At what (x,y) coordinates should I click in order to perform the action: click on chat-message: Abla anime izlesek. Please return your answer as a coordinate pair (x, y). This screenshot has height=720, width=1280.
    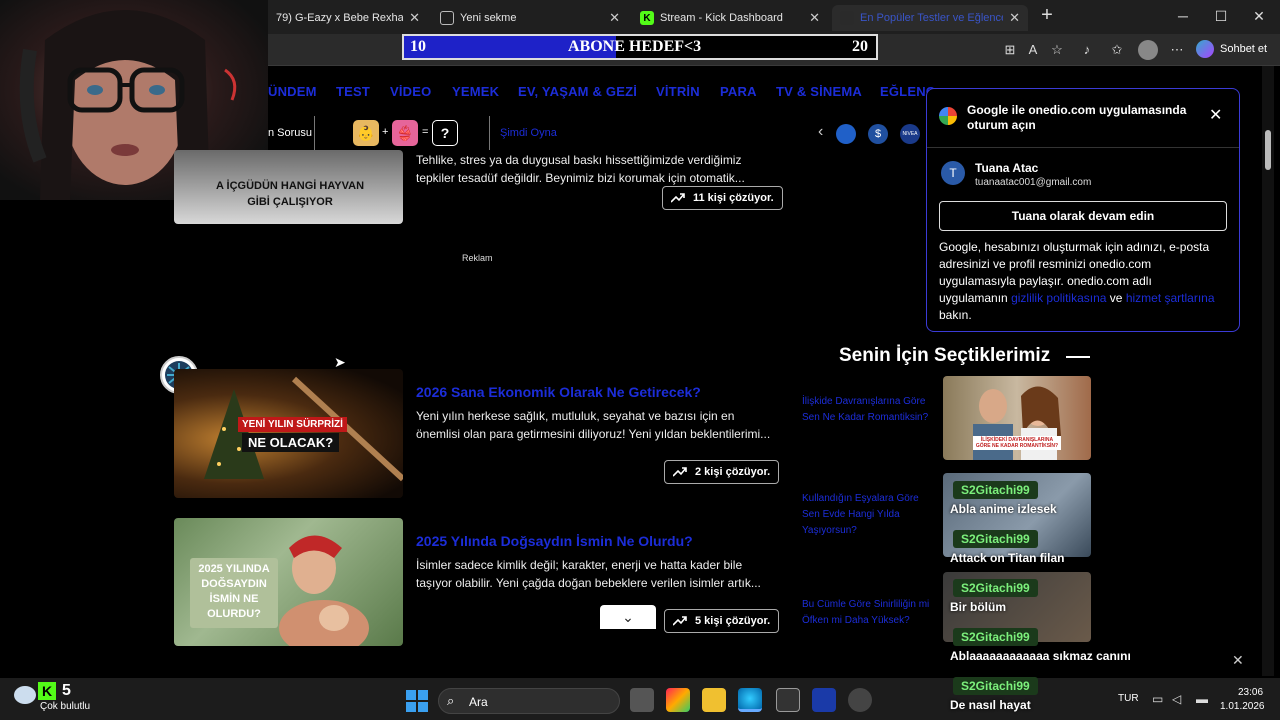
    Looking at the image, I should click on (1003, 509).